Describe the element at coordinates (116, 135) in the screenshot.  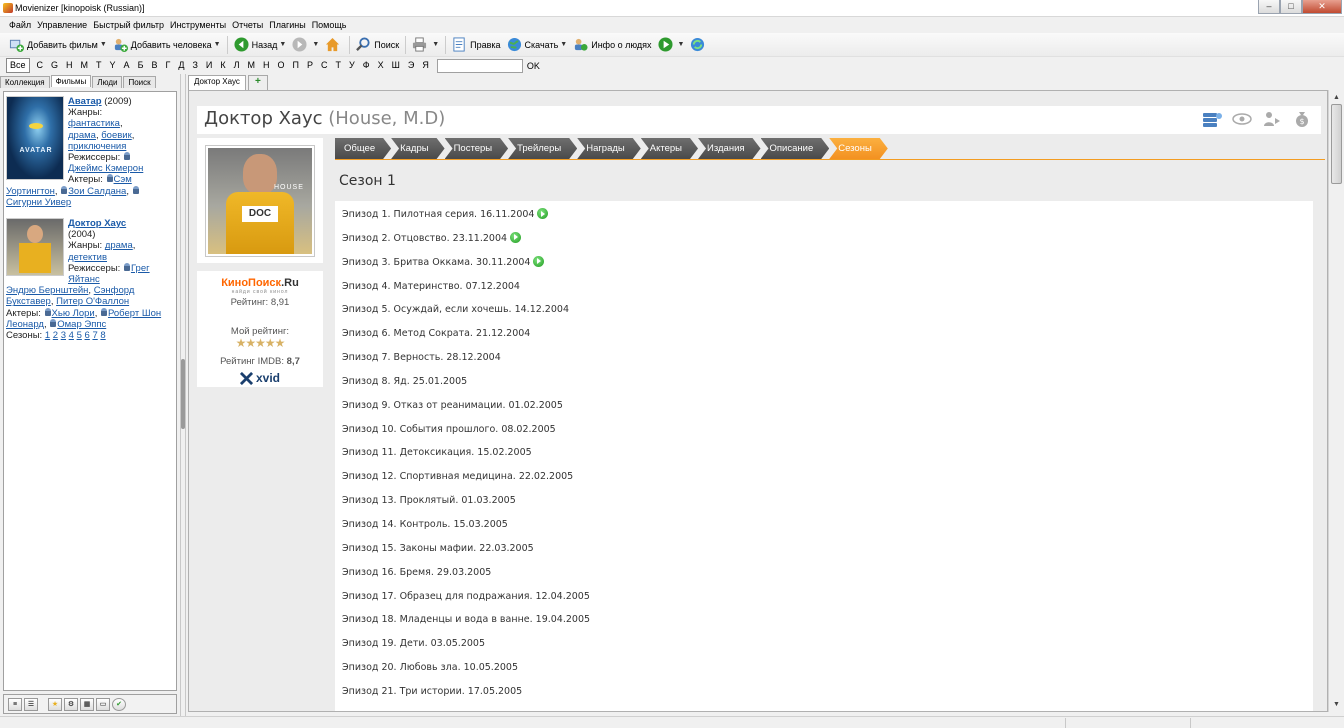
I see `genre-link: боевик` at that location.